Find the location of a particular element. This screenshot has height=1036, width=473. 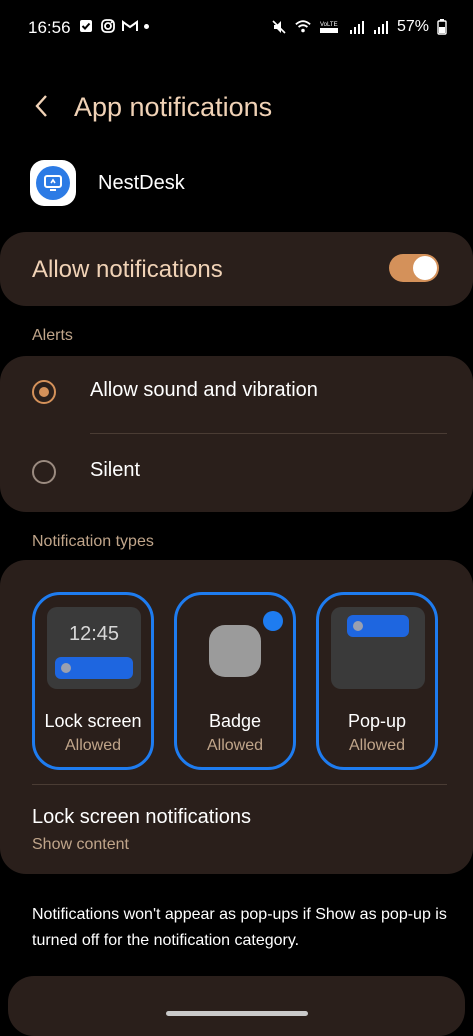

lock-screen-preview: 12:45 is located at coordinates (94, 648).